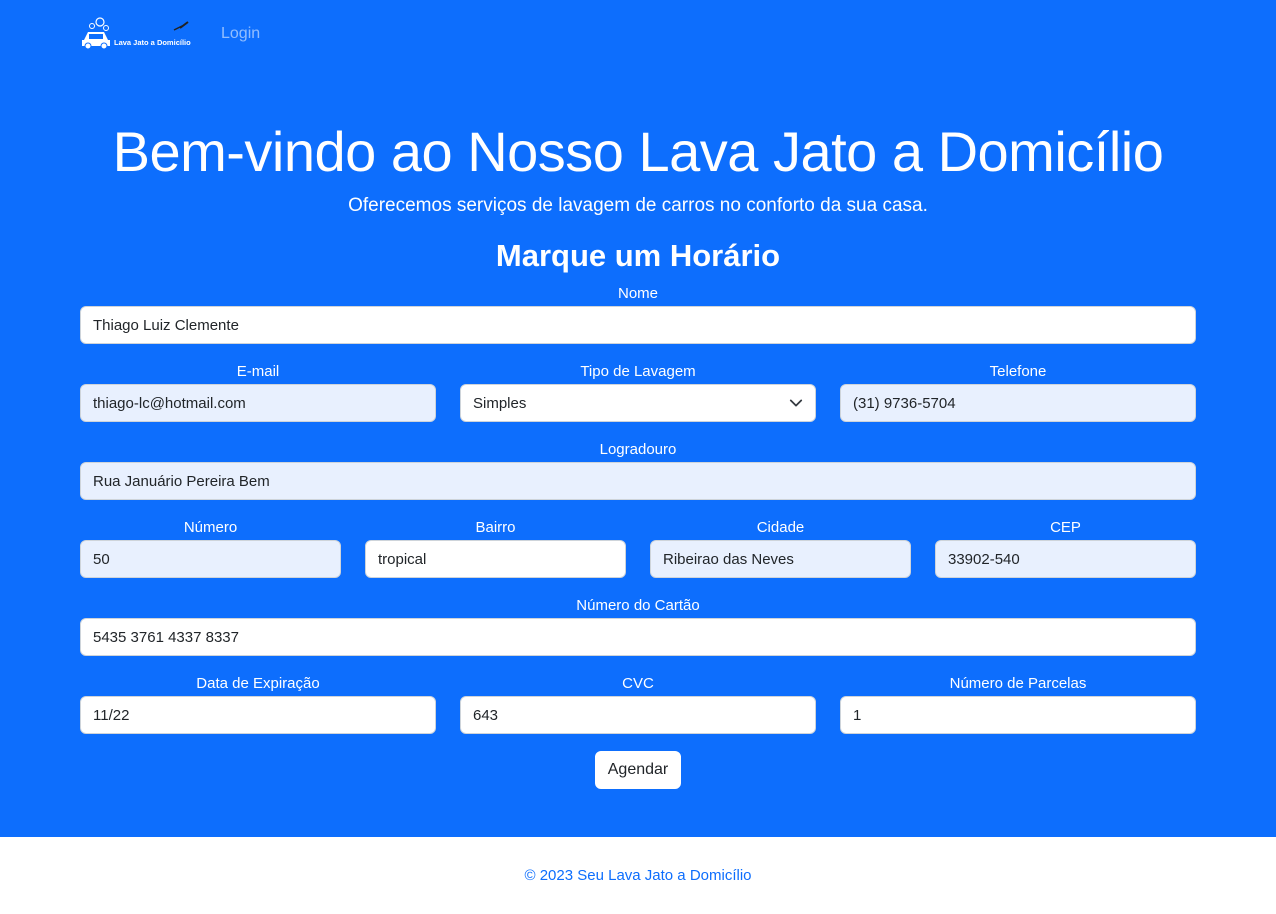 The width and height of the screenshot is (1276, 914). Describe the element at coordinates (780, 527) in the screenshot. I see `cidade-label: Cidade` at that location.